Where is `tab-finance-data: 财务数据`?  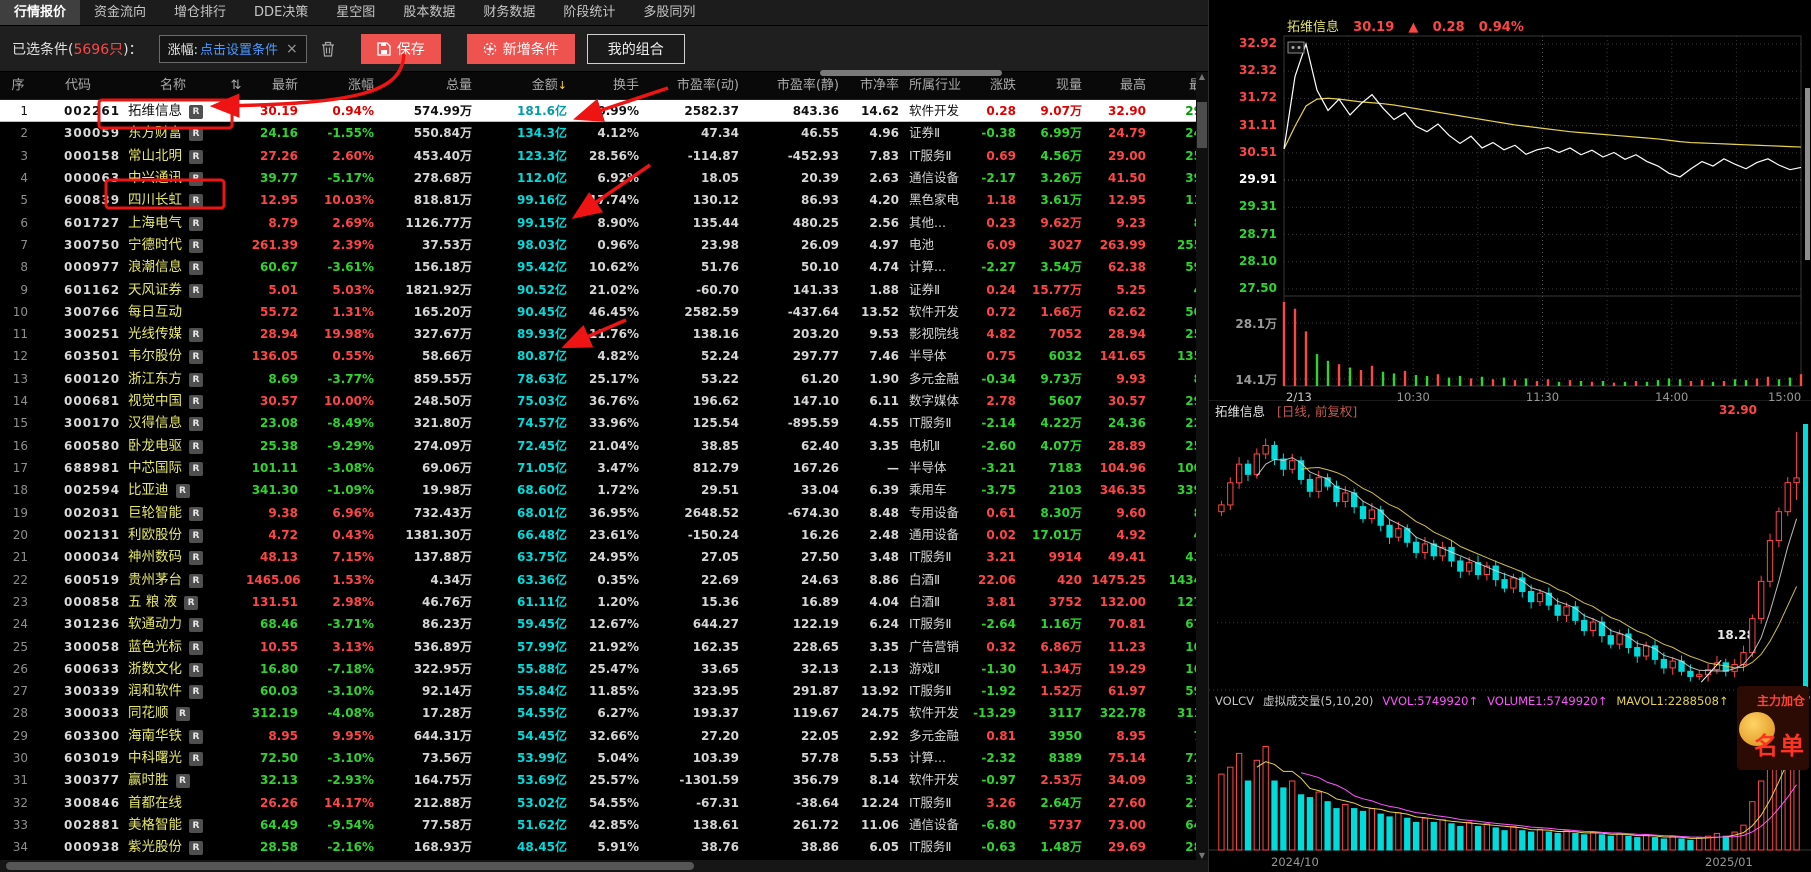 tab-finance-data: 财务数据 is located at coordinates (509, 12).